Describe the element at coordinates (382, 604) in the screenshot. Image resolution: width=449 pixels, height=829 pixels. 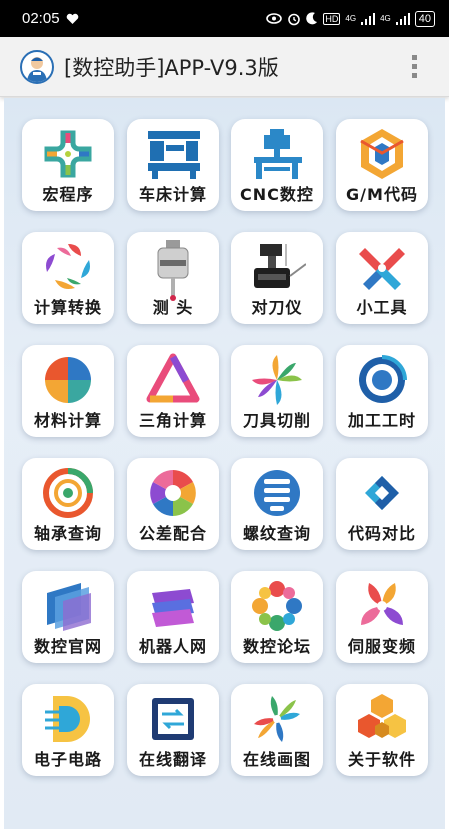
I see `servo-icon` at that location.